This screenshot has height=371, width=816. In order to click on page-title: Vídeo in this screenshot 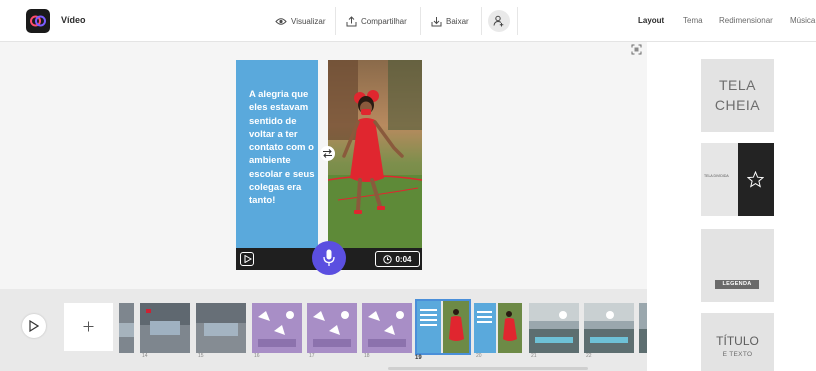, I will do `click(73, 20)`.